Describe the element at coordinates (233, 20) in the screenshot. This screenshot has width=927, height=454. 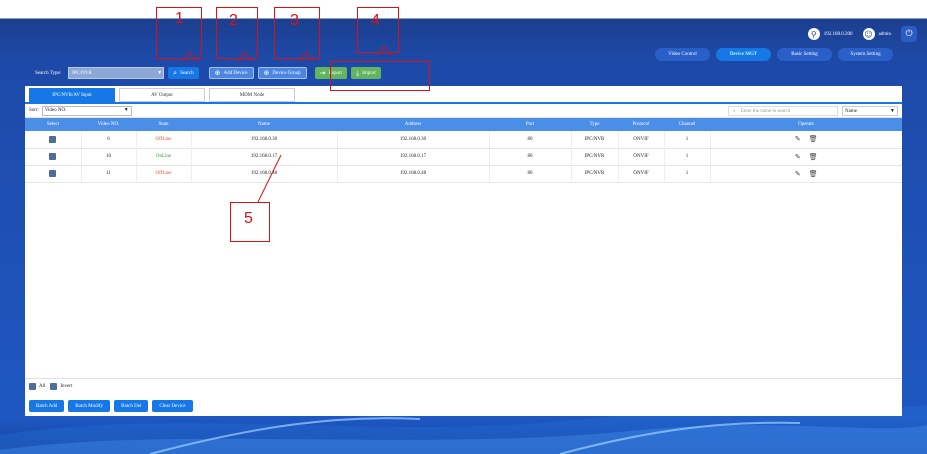
I see `annotation-number-2: 2` at that location.